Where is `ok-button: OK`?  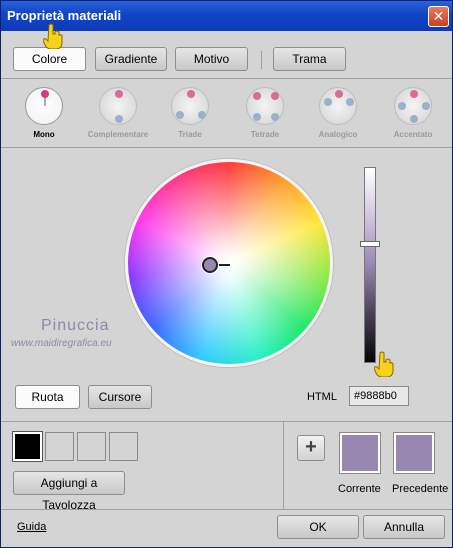
ok-button: OK is located at coordinates (318, 527).